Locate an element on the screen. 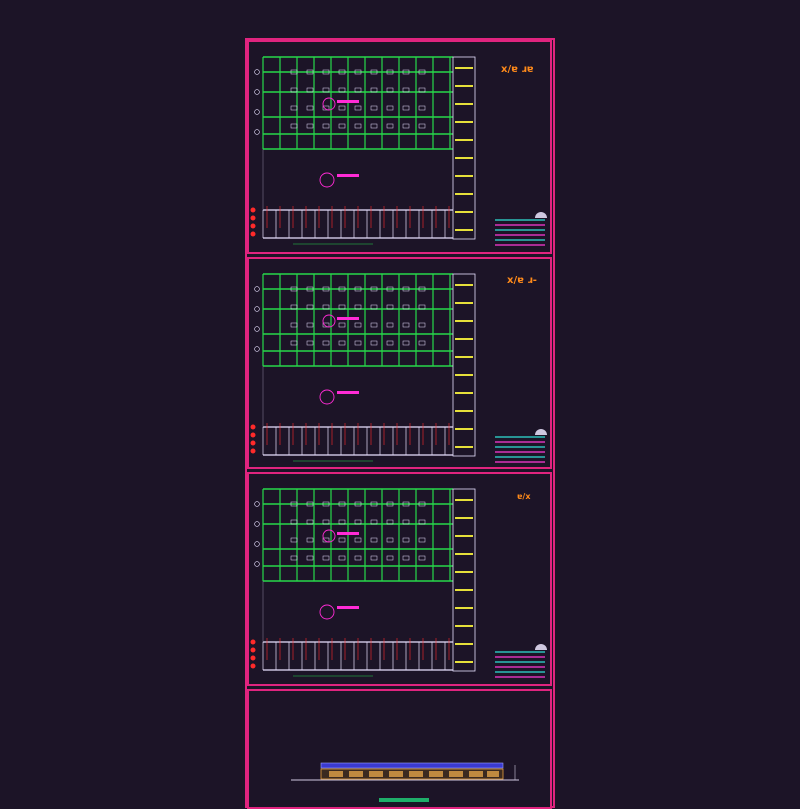 This screenshot has height=809, width=800. sheet-title-2: x/ɐ ɹ- is located at coordinates (522, 280).